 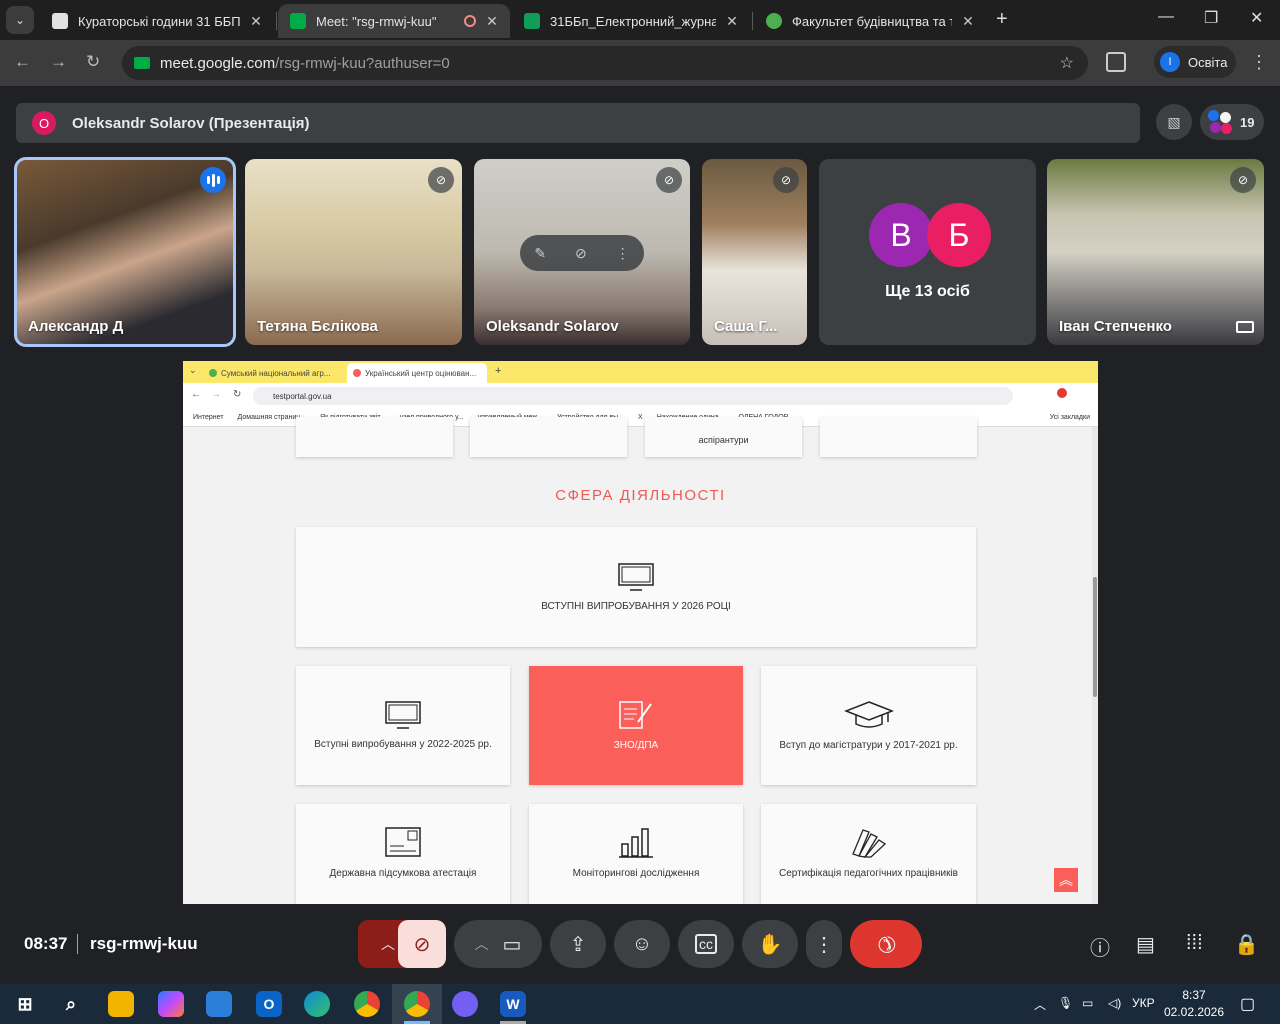 I want to click on chrome-icon, so click(x=367, y=1004).